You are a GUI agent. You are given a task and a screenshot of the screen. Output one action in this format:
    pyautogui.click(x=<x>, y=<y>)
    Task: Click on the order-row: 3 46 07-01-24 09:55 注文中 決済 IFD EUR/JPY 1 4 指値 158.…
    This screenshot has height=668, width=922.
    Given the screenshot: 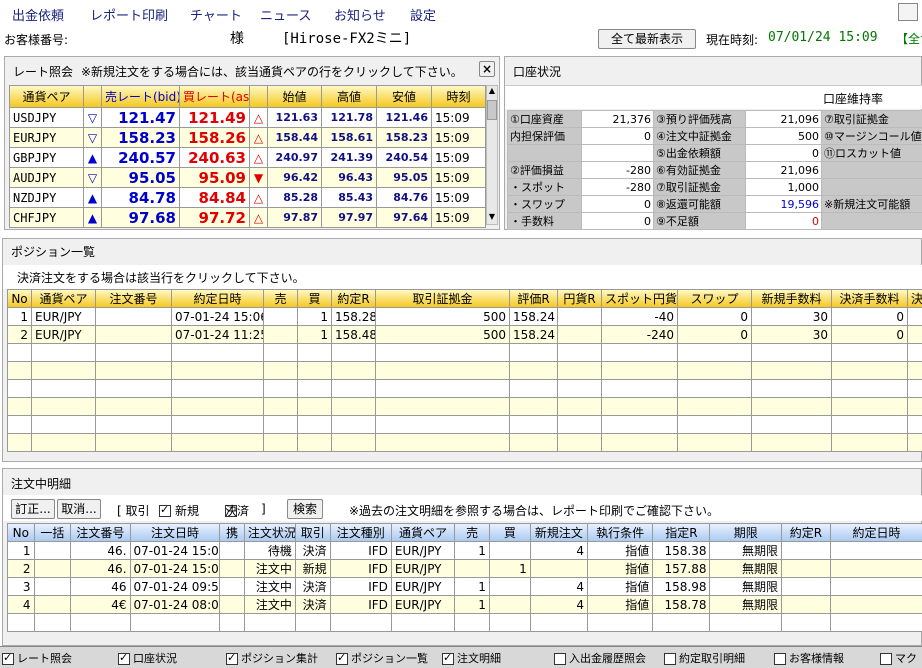 What is the action you would take?
    pyautogui.click(x=464, y=586)
    